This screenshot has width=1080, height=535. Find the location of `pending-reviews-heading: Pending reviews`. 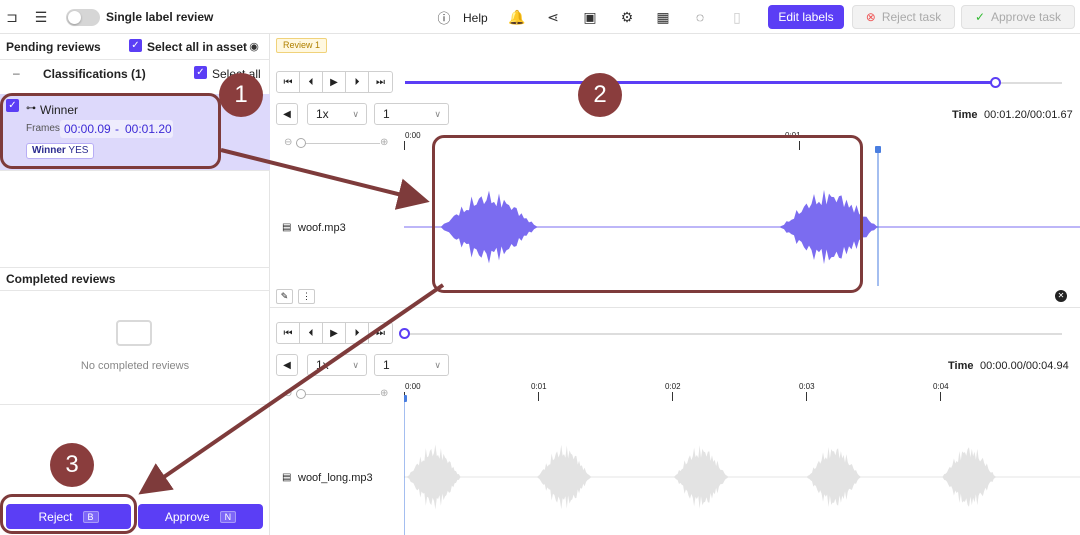

pending-reviews-heading: Pending reviews is located at coordinates (53, 47).